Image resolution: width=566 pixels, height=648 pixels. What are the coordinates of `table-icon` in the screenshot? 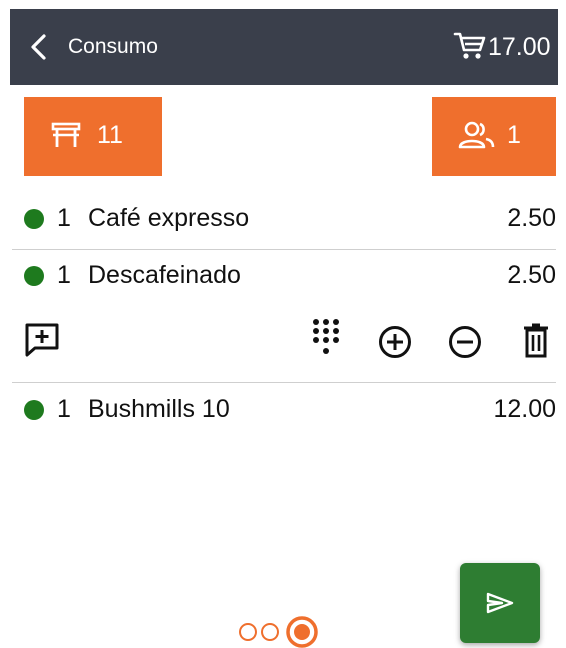 It's located at (66, 134).